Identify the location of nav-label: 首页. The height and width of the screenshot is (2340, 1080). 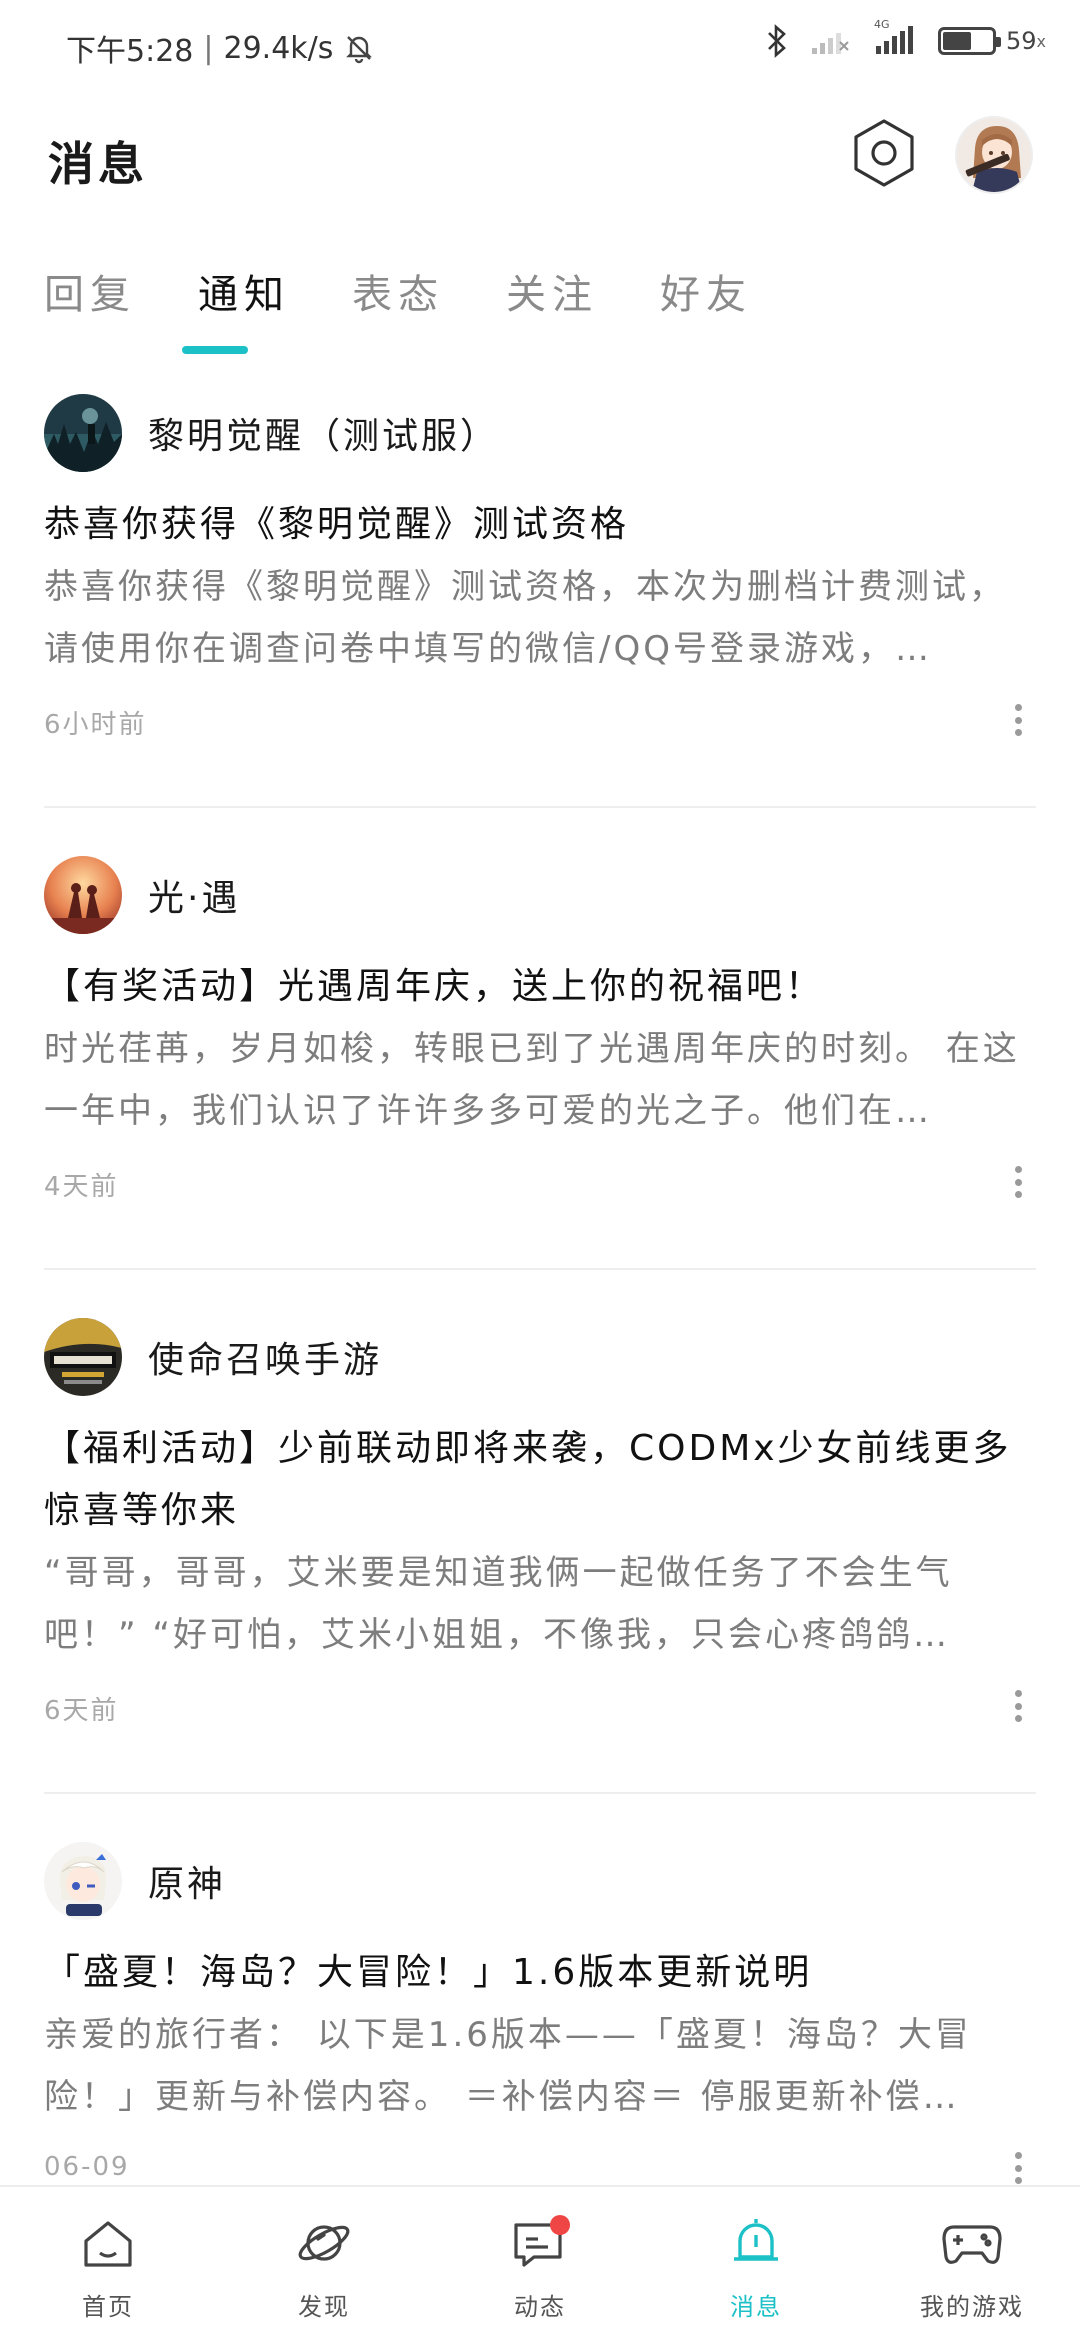
(108, 2307).